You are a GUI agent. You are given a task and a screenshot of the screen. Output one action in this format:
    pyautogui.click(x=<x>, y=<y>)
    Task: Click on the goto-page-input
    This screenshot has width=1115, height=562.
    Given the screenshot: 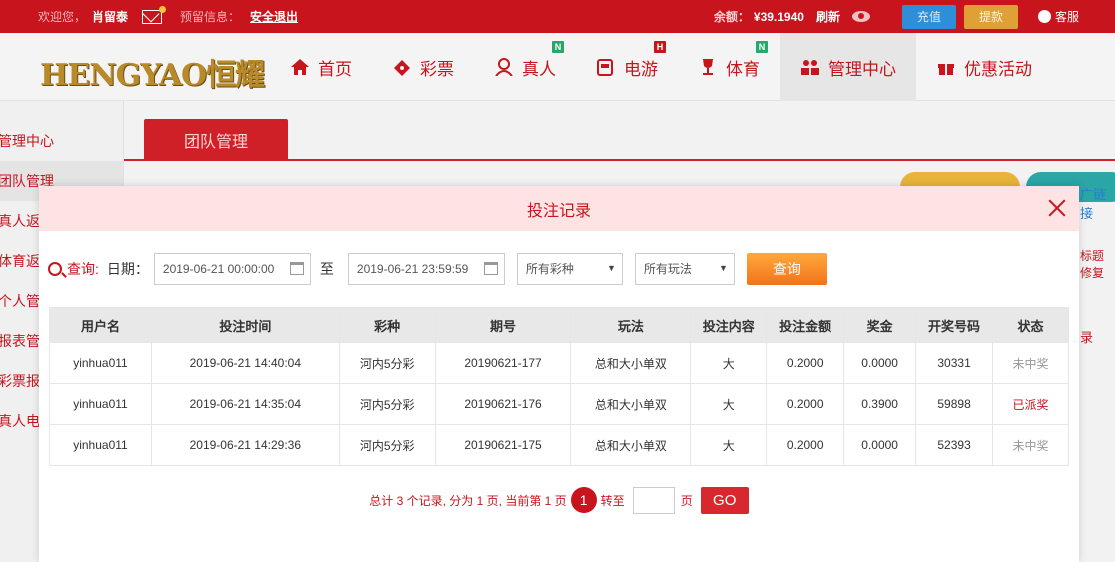 What is the action you would take?
    pyautogui.click(x=653, y=500)
    